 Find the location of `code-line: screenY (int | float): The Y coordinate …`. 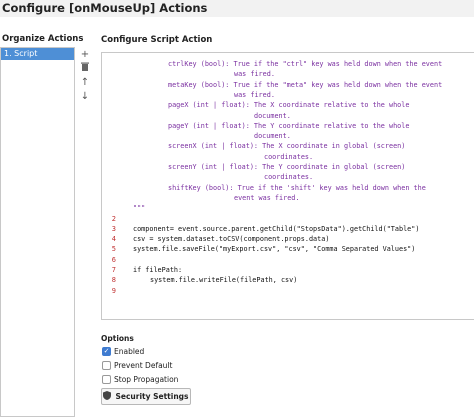

code-line: screenY (int | float): The Y coordinate … is located at coordinates (288, 167).